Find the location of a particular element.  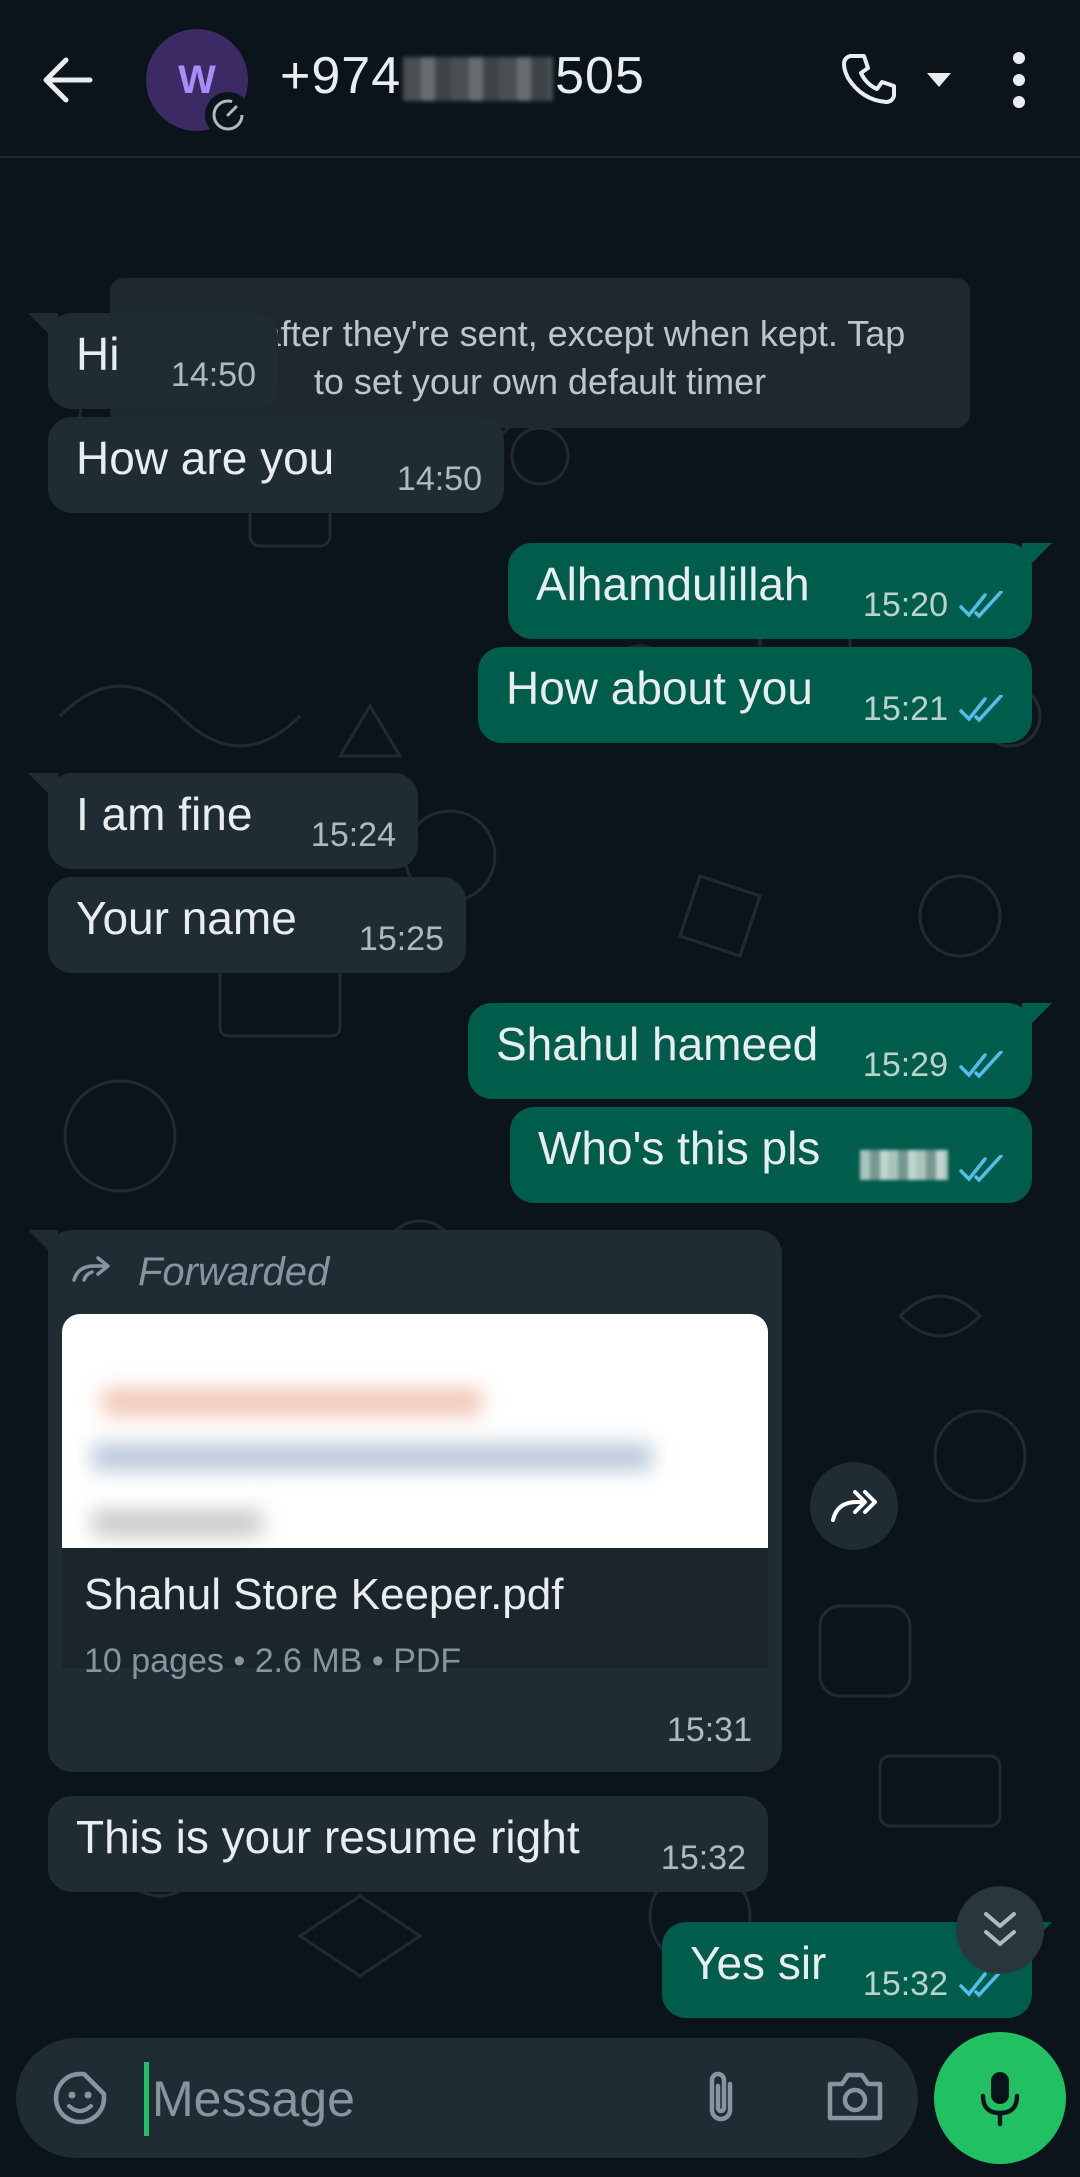

message-time-redacted is located at coordinates (904, 1169).